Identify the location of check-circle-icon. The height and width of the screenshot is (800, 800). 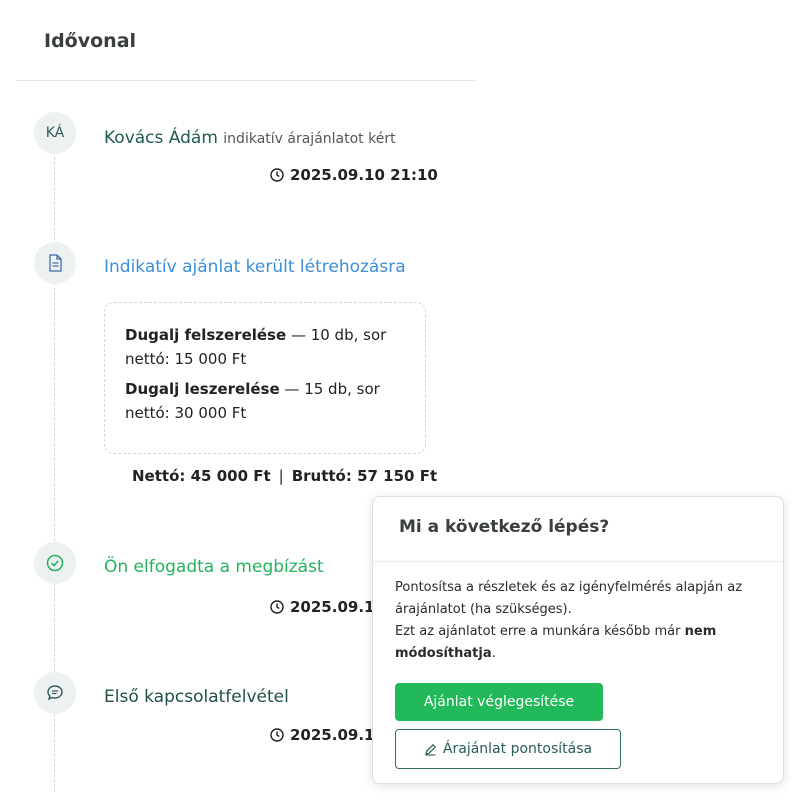
(55, 563).